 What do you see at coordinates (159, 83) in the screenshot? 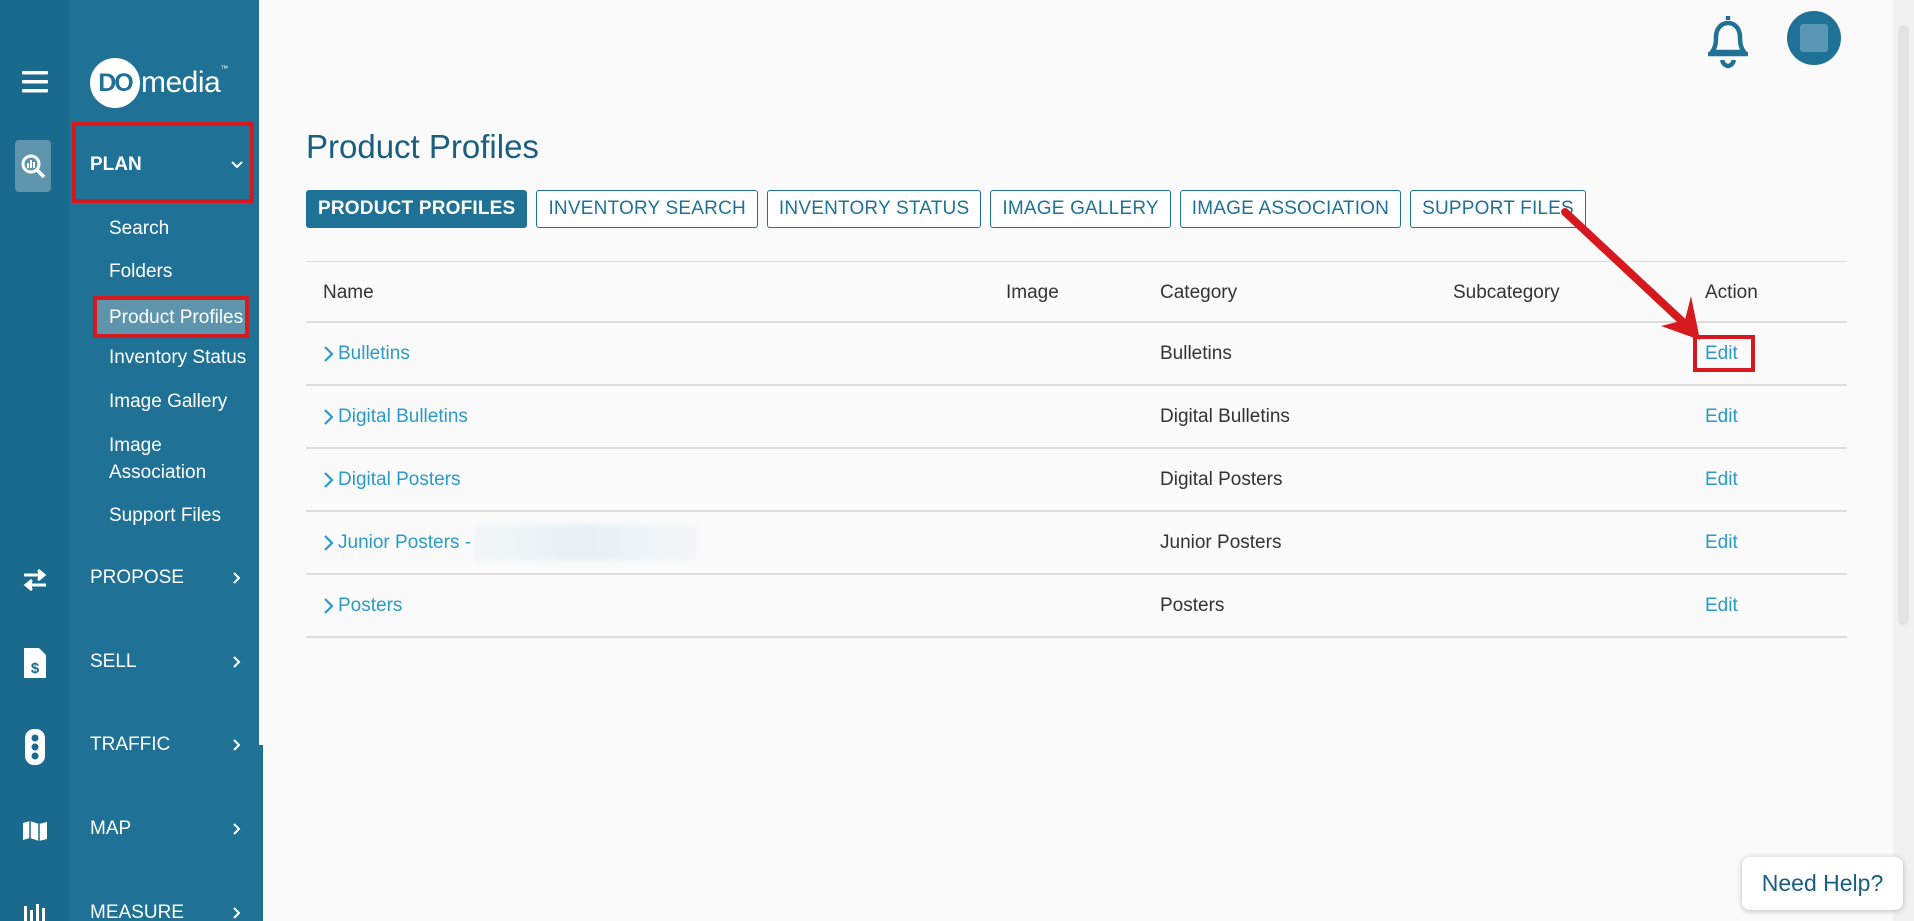
I see `domedia-logo: DO media ™` at bounding box center [159, 83].